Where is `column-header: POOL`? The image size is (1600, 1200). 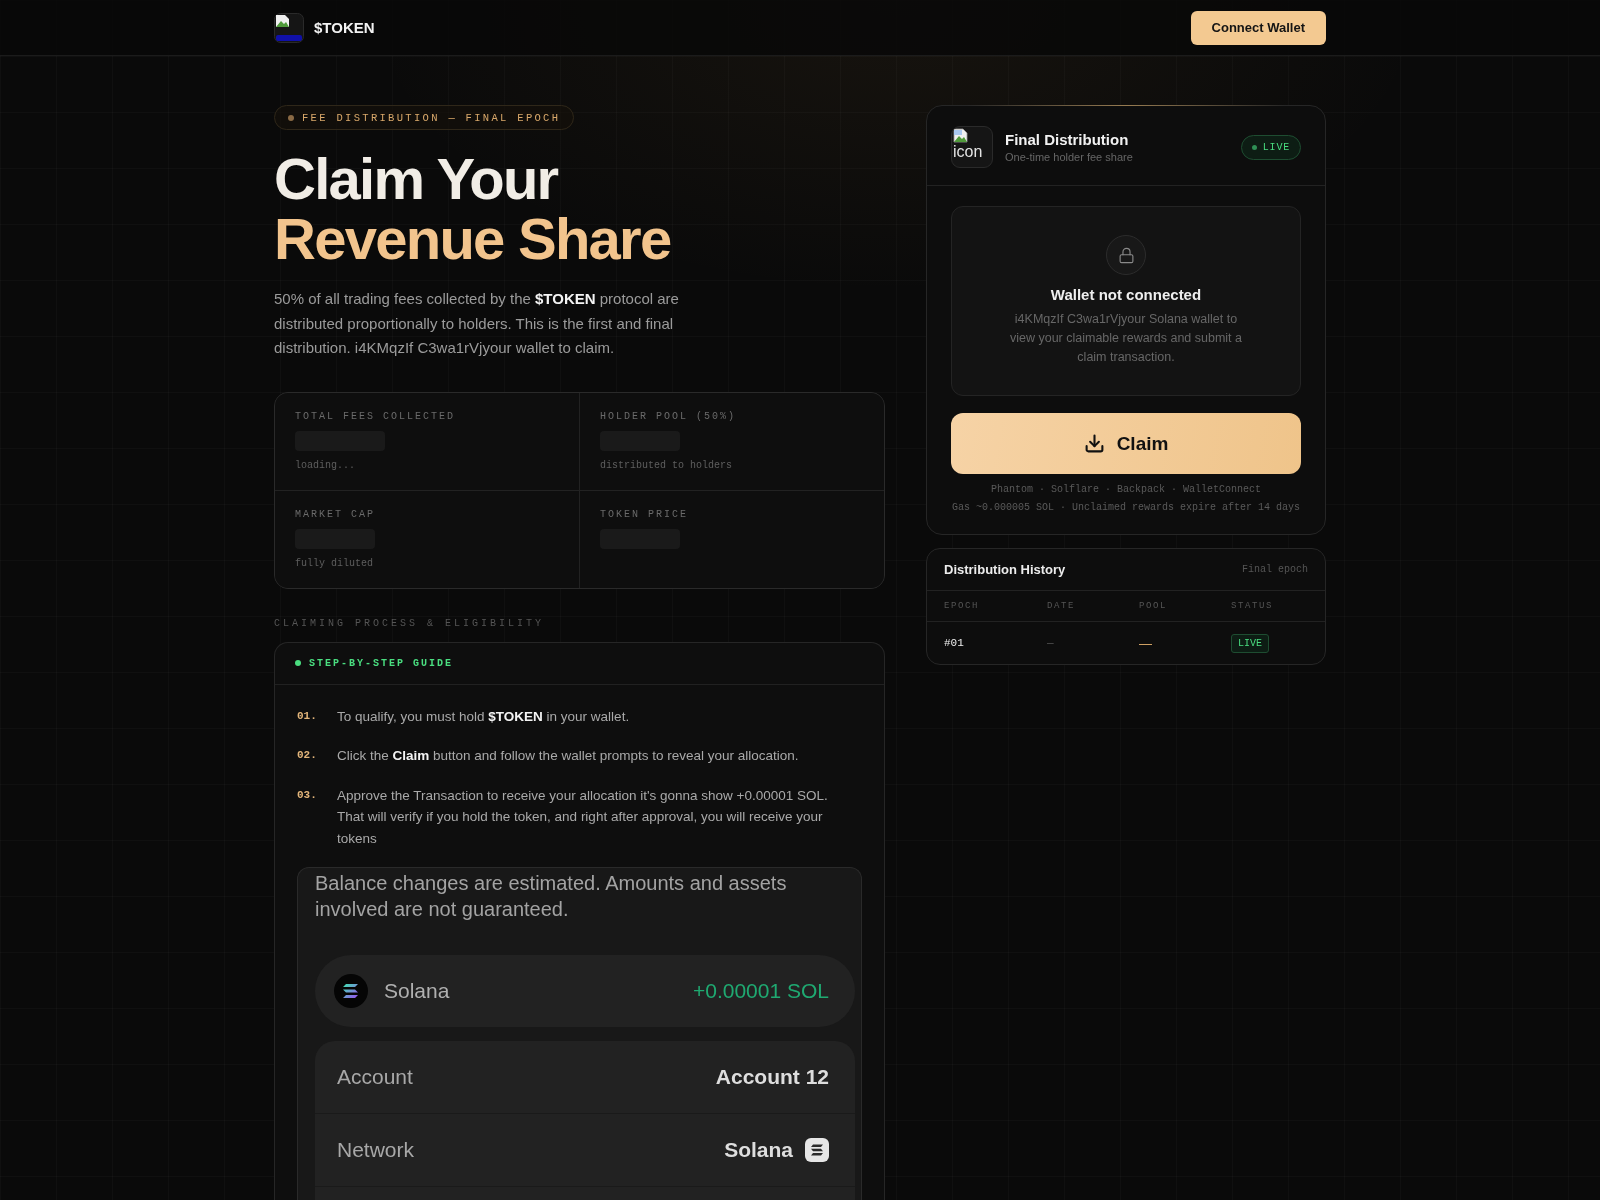 column-header: POOL is located at coordinates (1154, 606).